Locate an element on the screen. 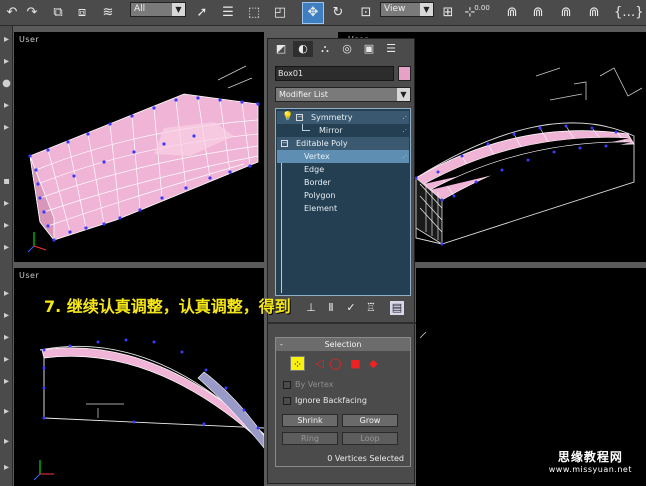 Image resolution: width=646 pixels, height=486 pixels. undo-icon: ↶ is located at coordinates (12, 13).